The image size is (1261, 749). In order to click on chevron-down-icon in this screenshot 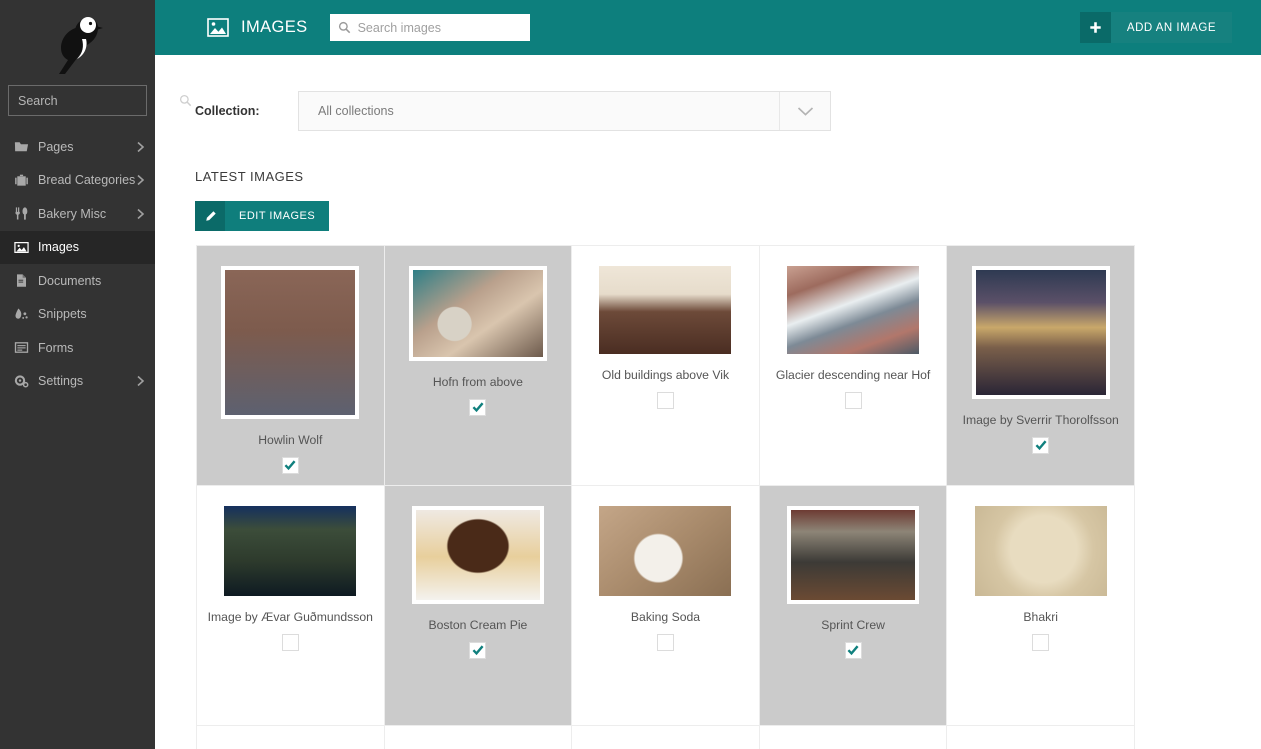, I will do `click(804, 111)`.